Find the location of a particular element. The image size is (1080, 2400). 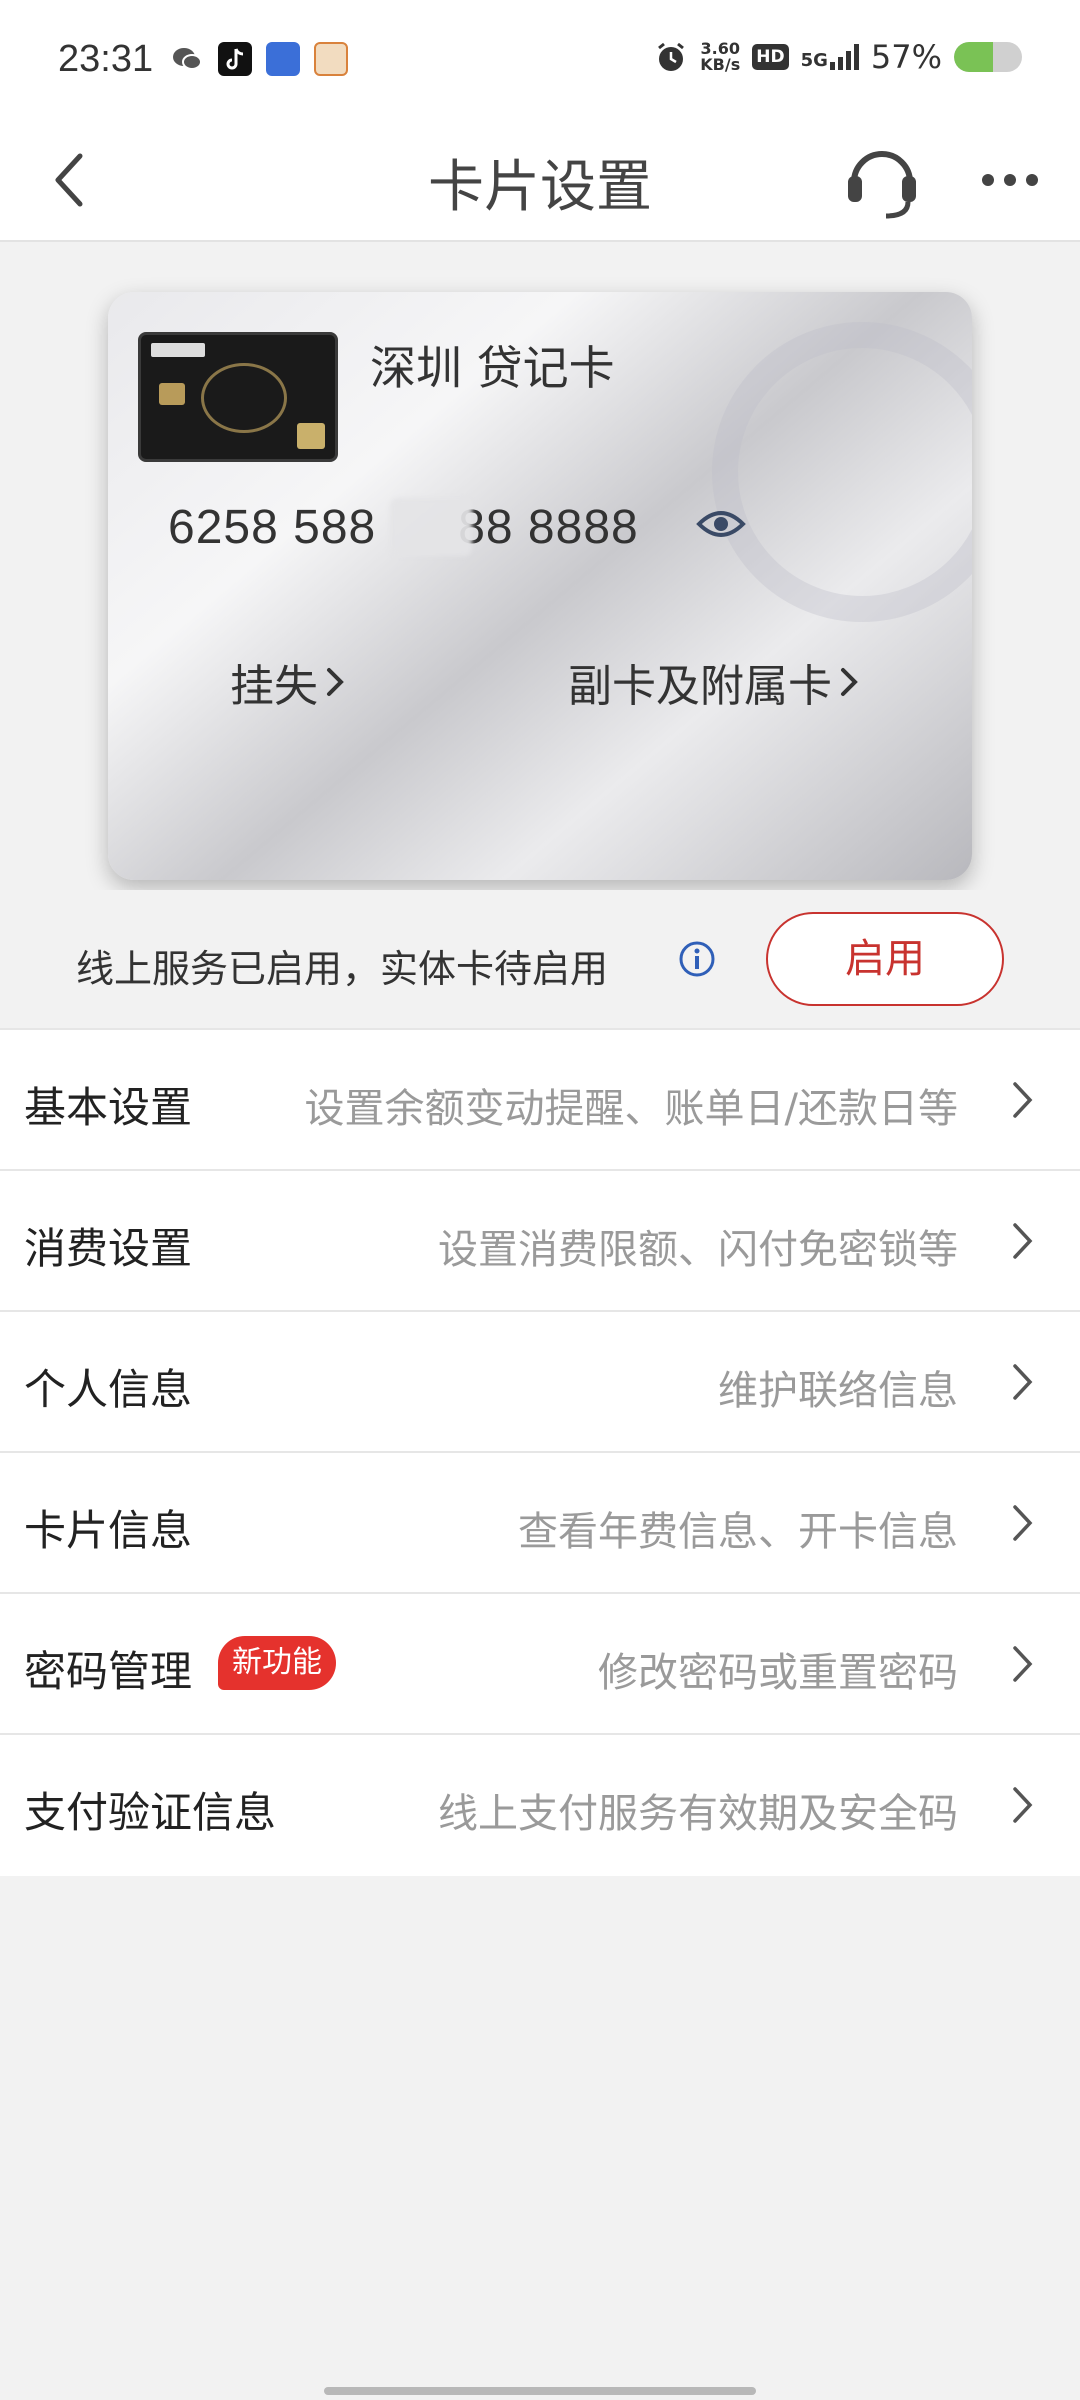

app-icon-orange is located at coordinates (331, 59).